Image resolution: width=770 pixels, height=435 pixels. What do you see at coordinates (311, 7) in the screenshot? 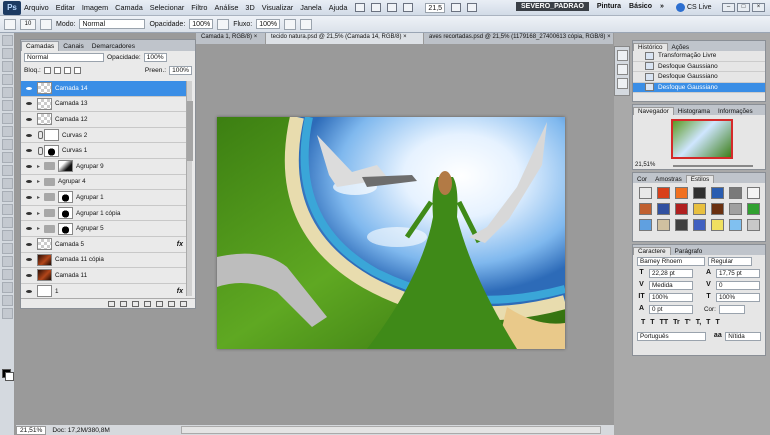
I see `menu-janela: Janela` at bounding box center [311, 7].